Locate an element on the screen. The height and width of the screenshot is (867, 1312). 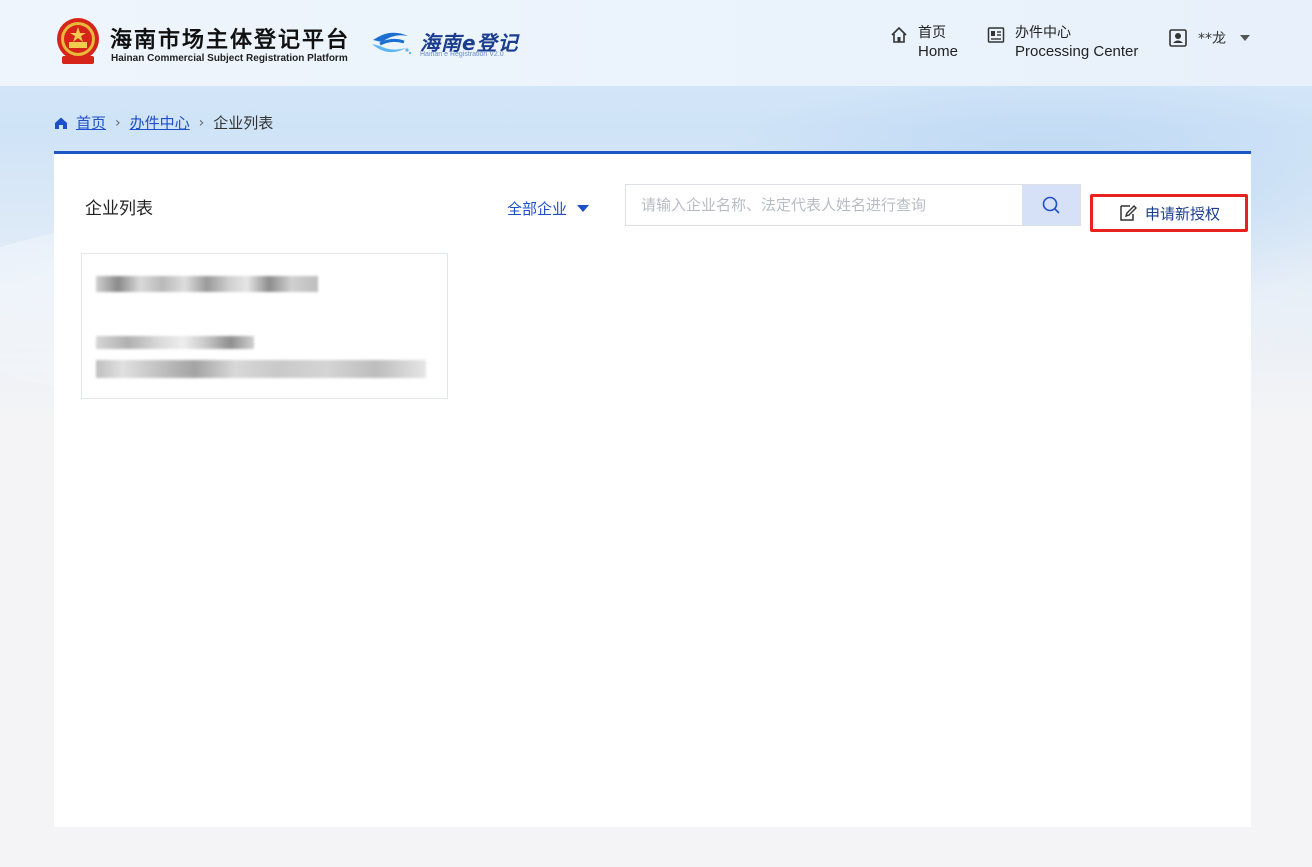
company-filter-dropdown: 全部企业 is located at coordinates (548, 208).